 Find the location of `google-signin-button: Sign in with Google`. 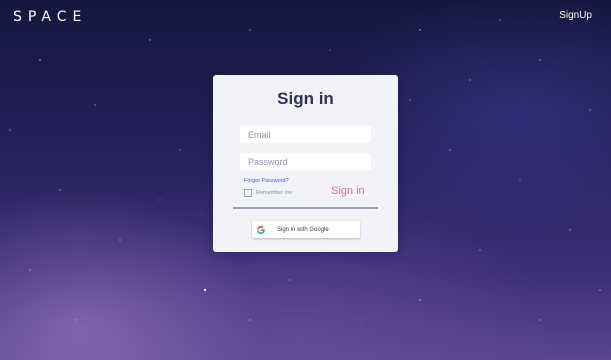

google-signin-button: Sign in with Google is located at coordinates (306, 229).